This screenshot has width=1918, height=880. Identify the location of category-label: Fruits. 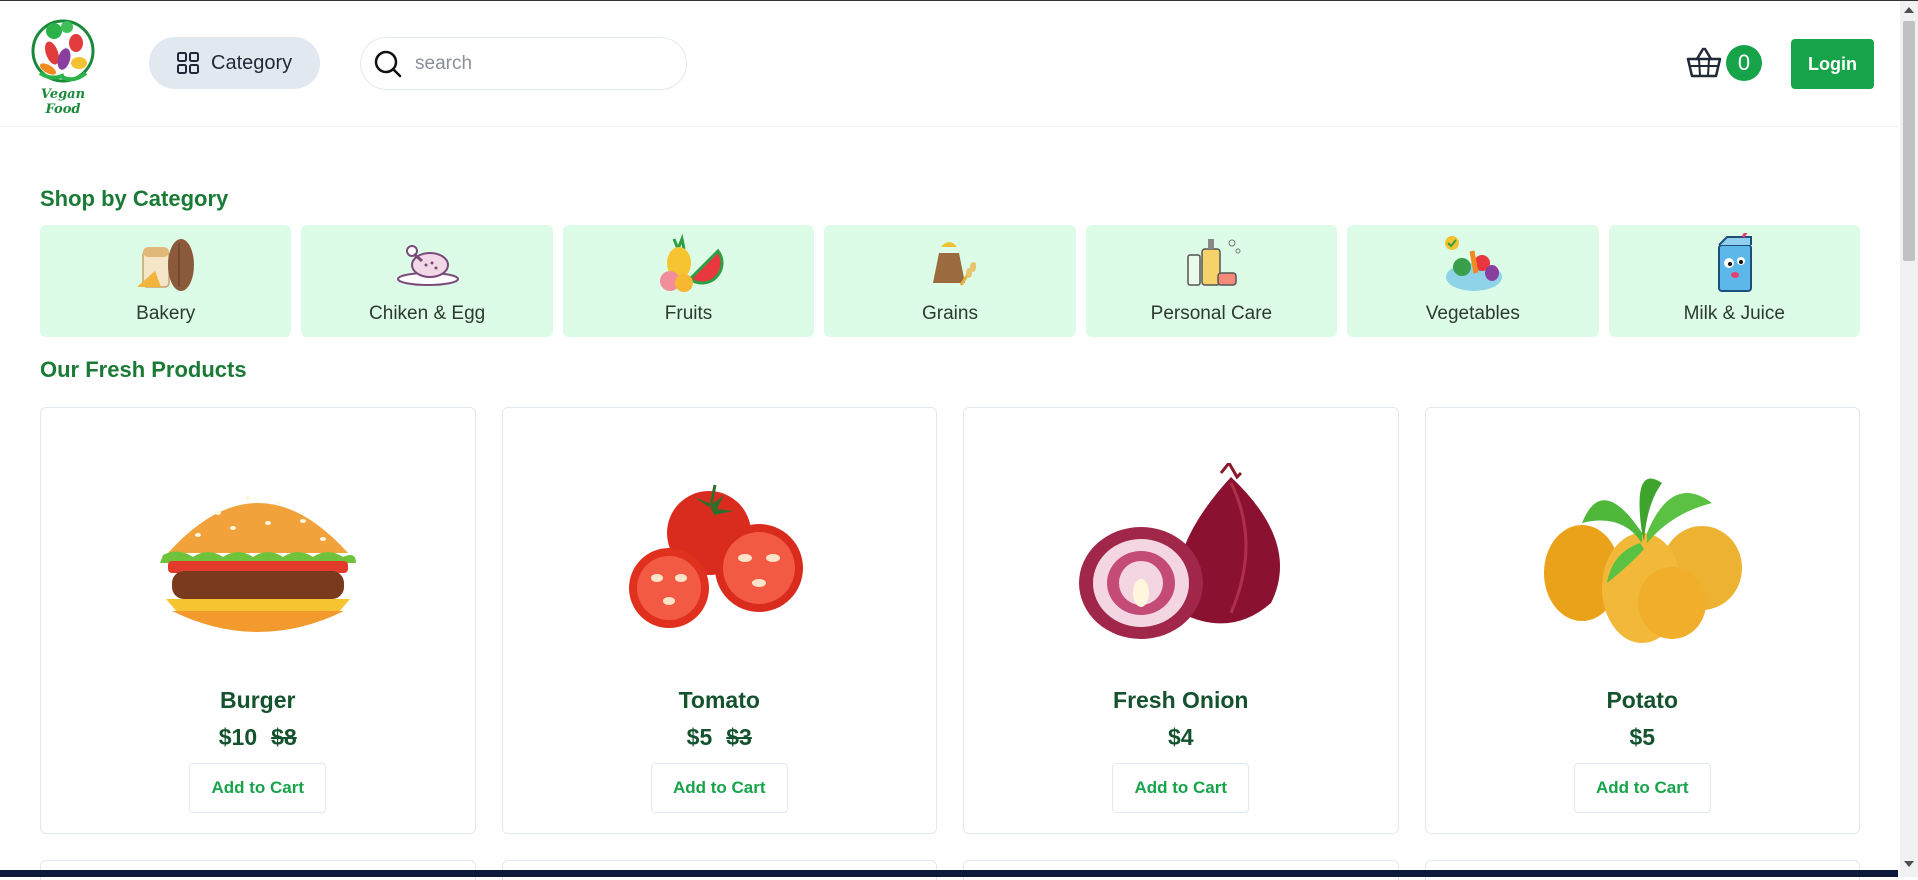
(688, 313).